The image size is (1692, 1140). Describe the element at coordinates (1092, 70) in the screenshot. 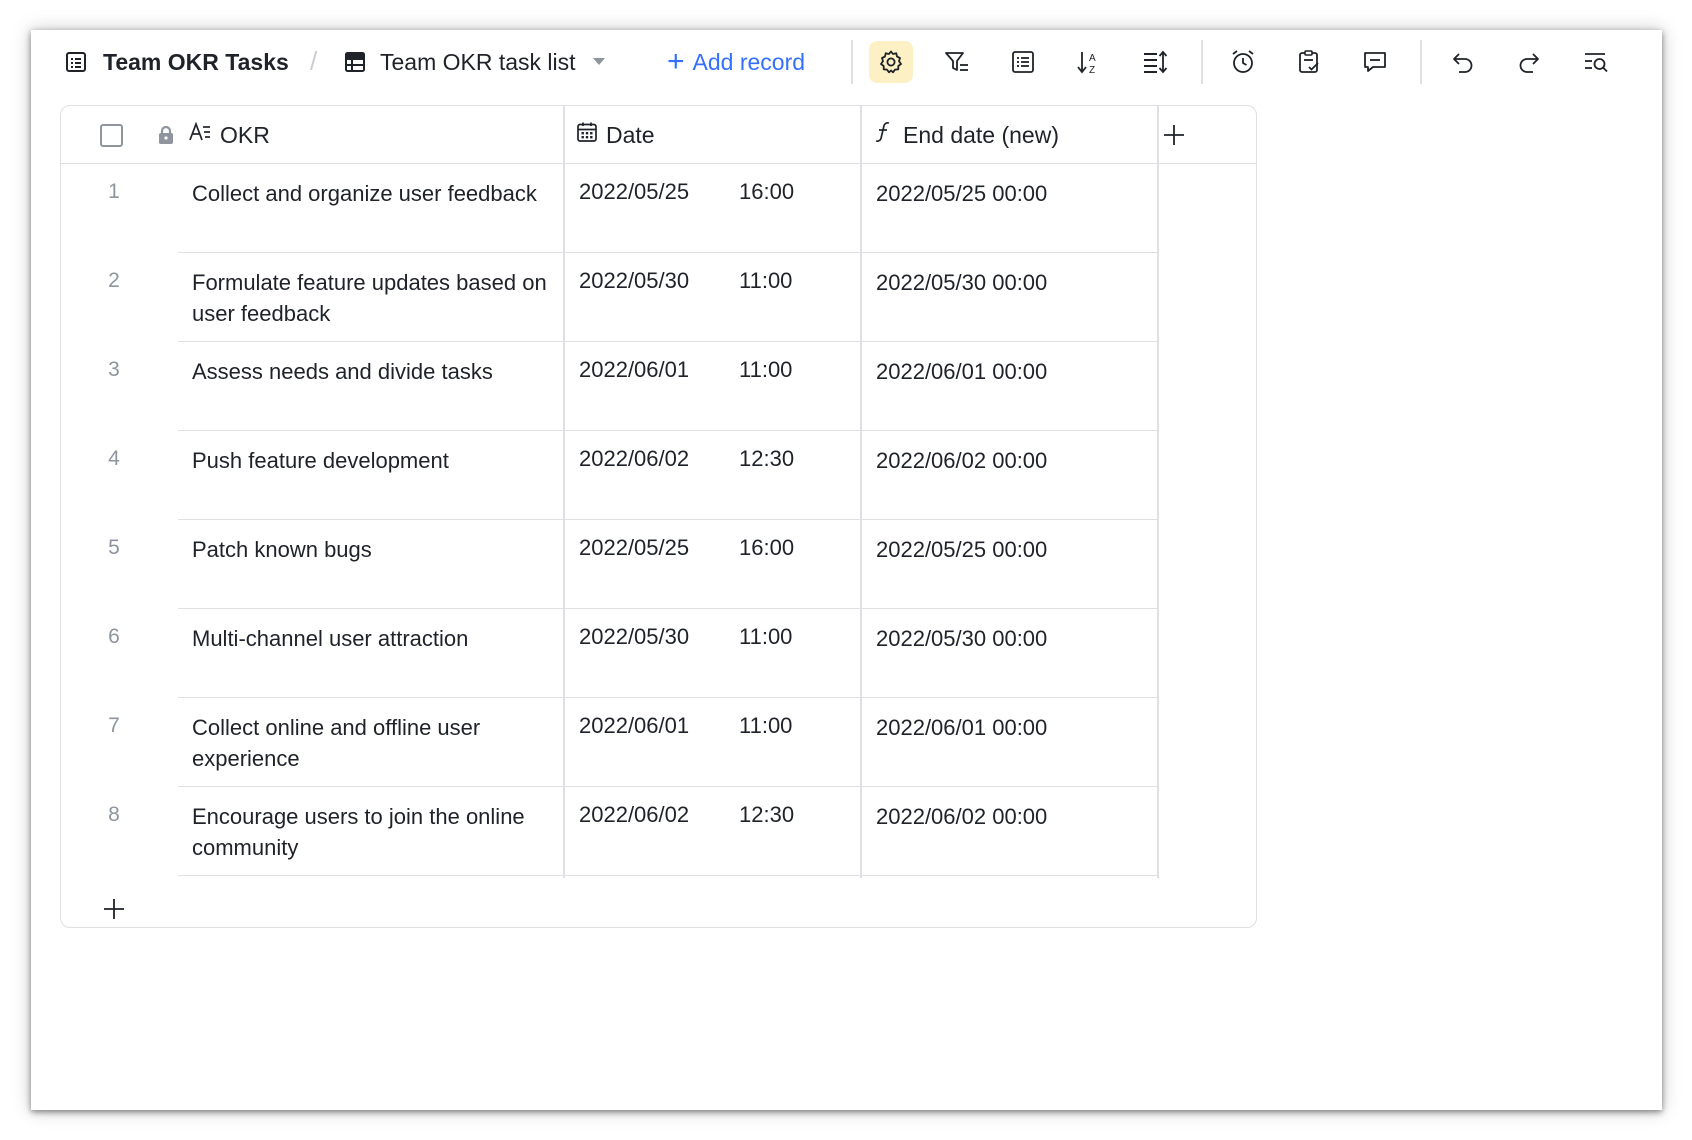

I see `svg-text: Z` at that location.